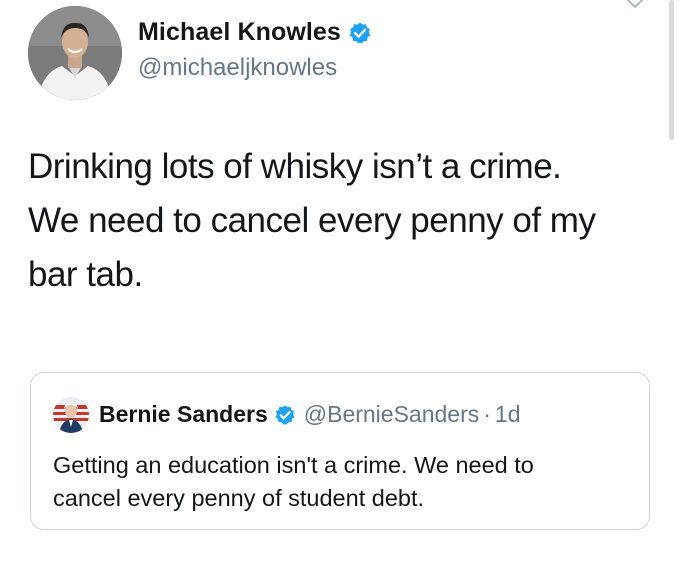 The image size is (680, 569). I want to click on author-handle: @michaeljknowles, so click(237, 68).